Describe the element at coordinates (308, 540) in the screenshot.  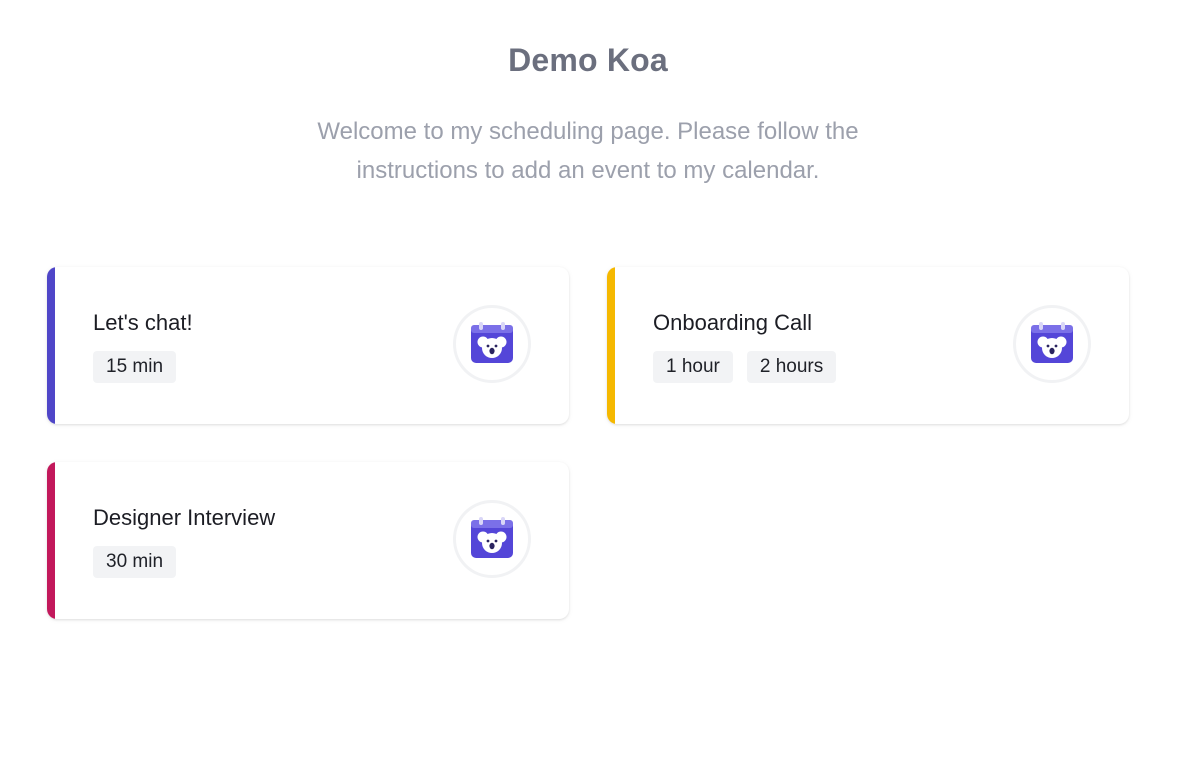
I see `event-card-designer-interview: Designer Interview 30 min` at that location.